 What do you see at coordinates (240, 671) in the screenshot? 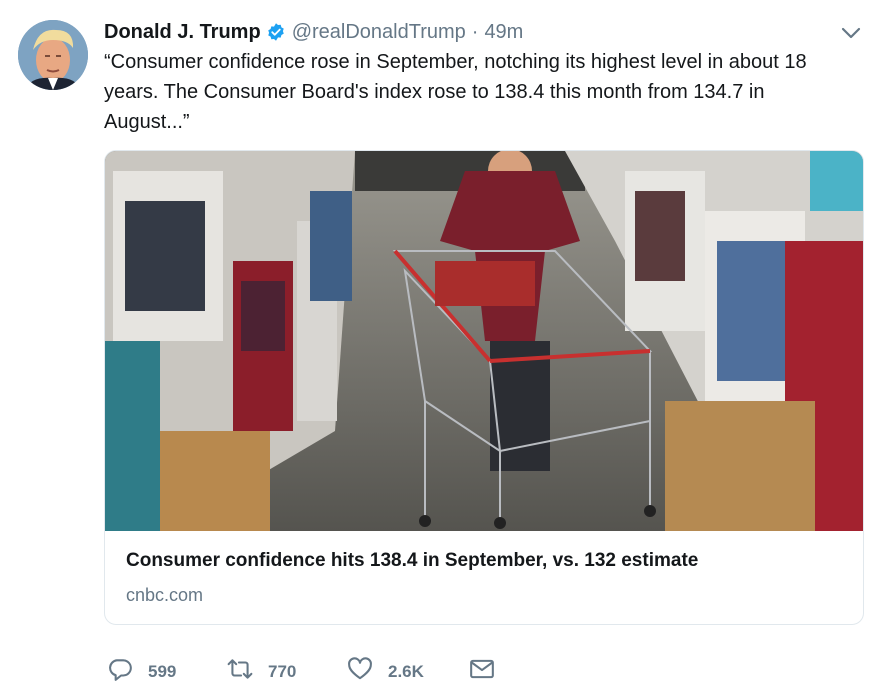
I see `retweet-icon` at bounding box center [240, 671].